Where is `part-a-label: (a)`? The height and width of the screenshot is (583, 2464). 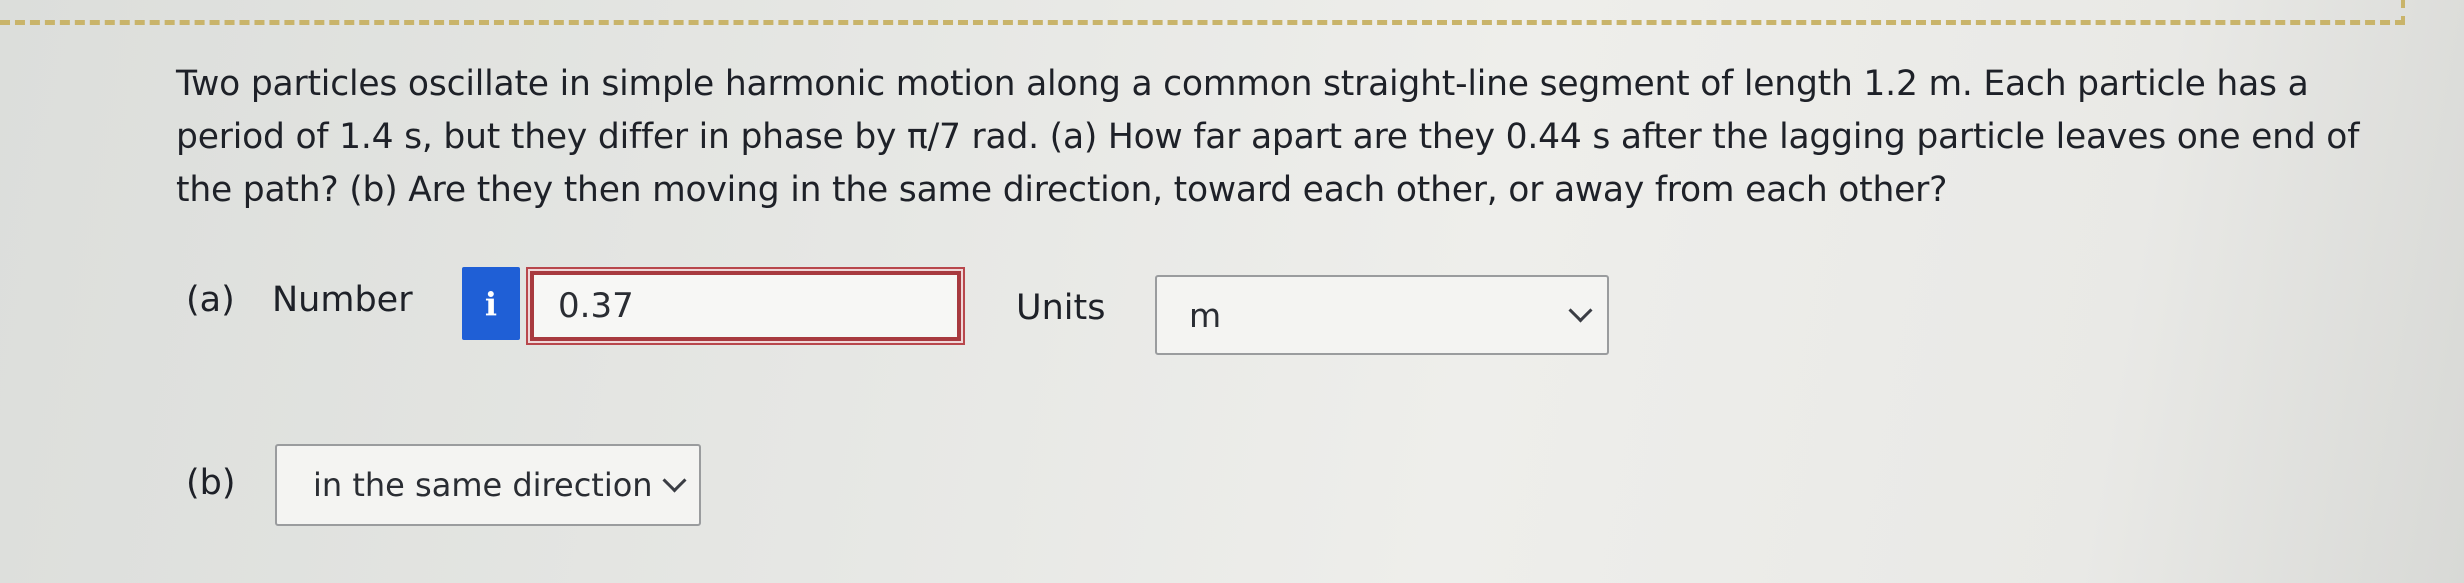
part-a-label: (a) is located at coordinates (210, 300).